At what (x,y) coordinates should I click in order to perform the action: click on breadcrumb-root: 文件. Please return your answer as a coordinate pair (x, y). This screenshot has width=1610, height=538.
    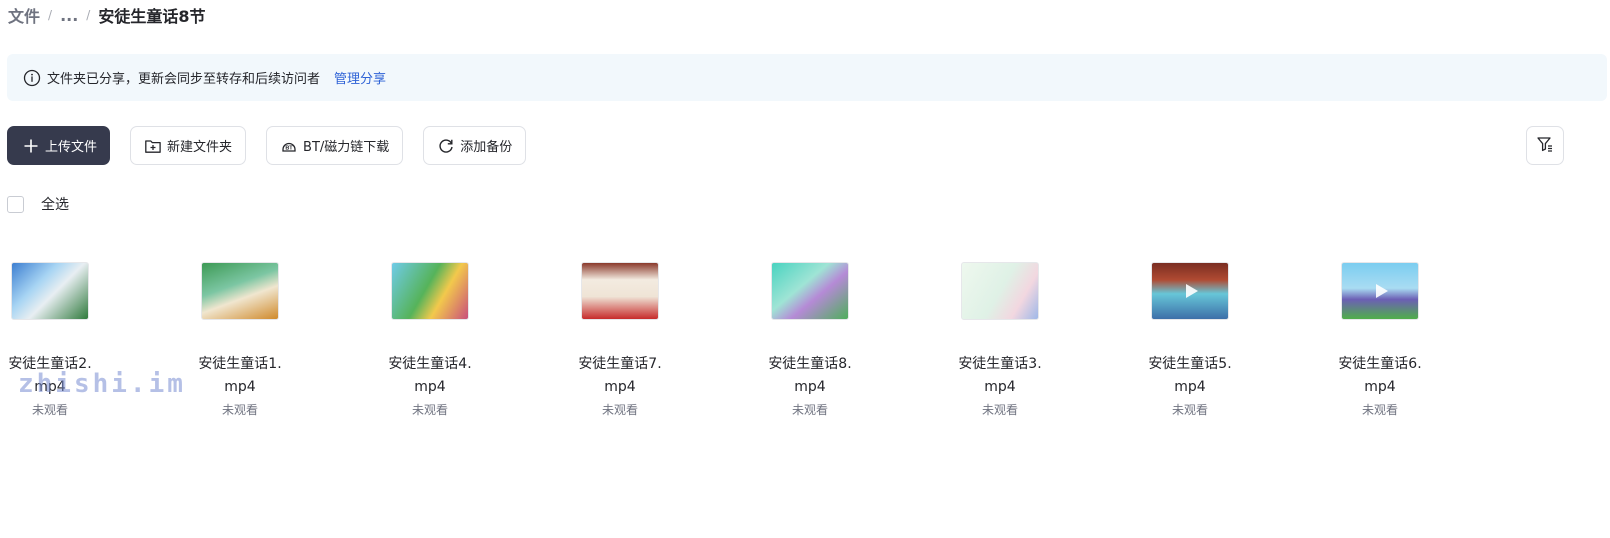
    Looking at the image, I should click on (24, 15).